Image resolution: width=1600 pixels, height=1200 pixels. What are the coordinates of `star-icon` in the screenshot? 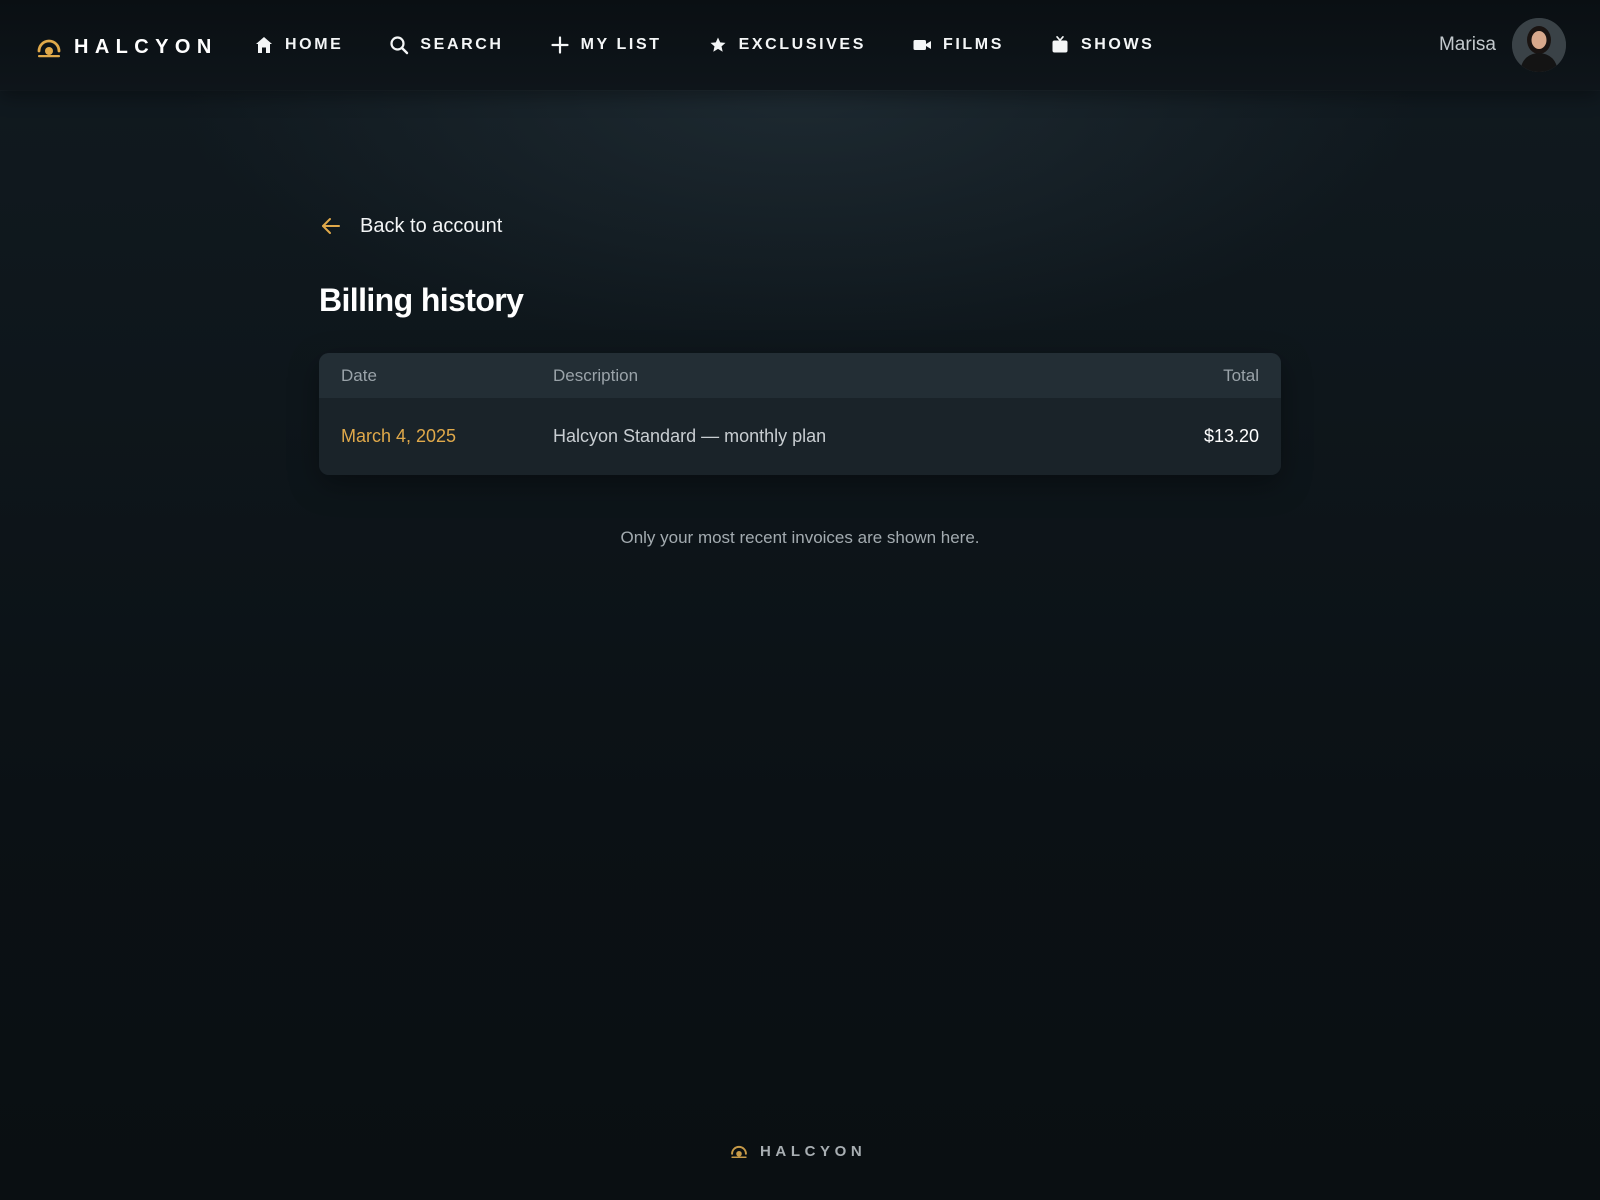 It's located at (718, 44).